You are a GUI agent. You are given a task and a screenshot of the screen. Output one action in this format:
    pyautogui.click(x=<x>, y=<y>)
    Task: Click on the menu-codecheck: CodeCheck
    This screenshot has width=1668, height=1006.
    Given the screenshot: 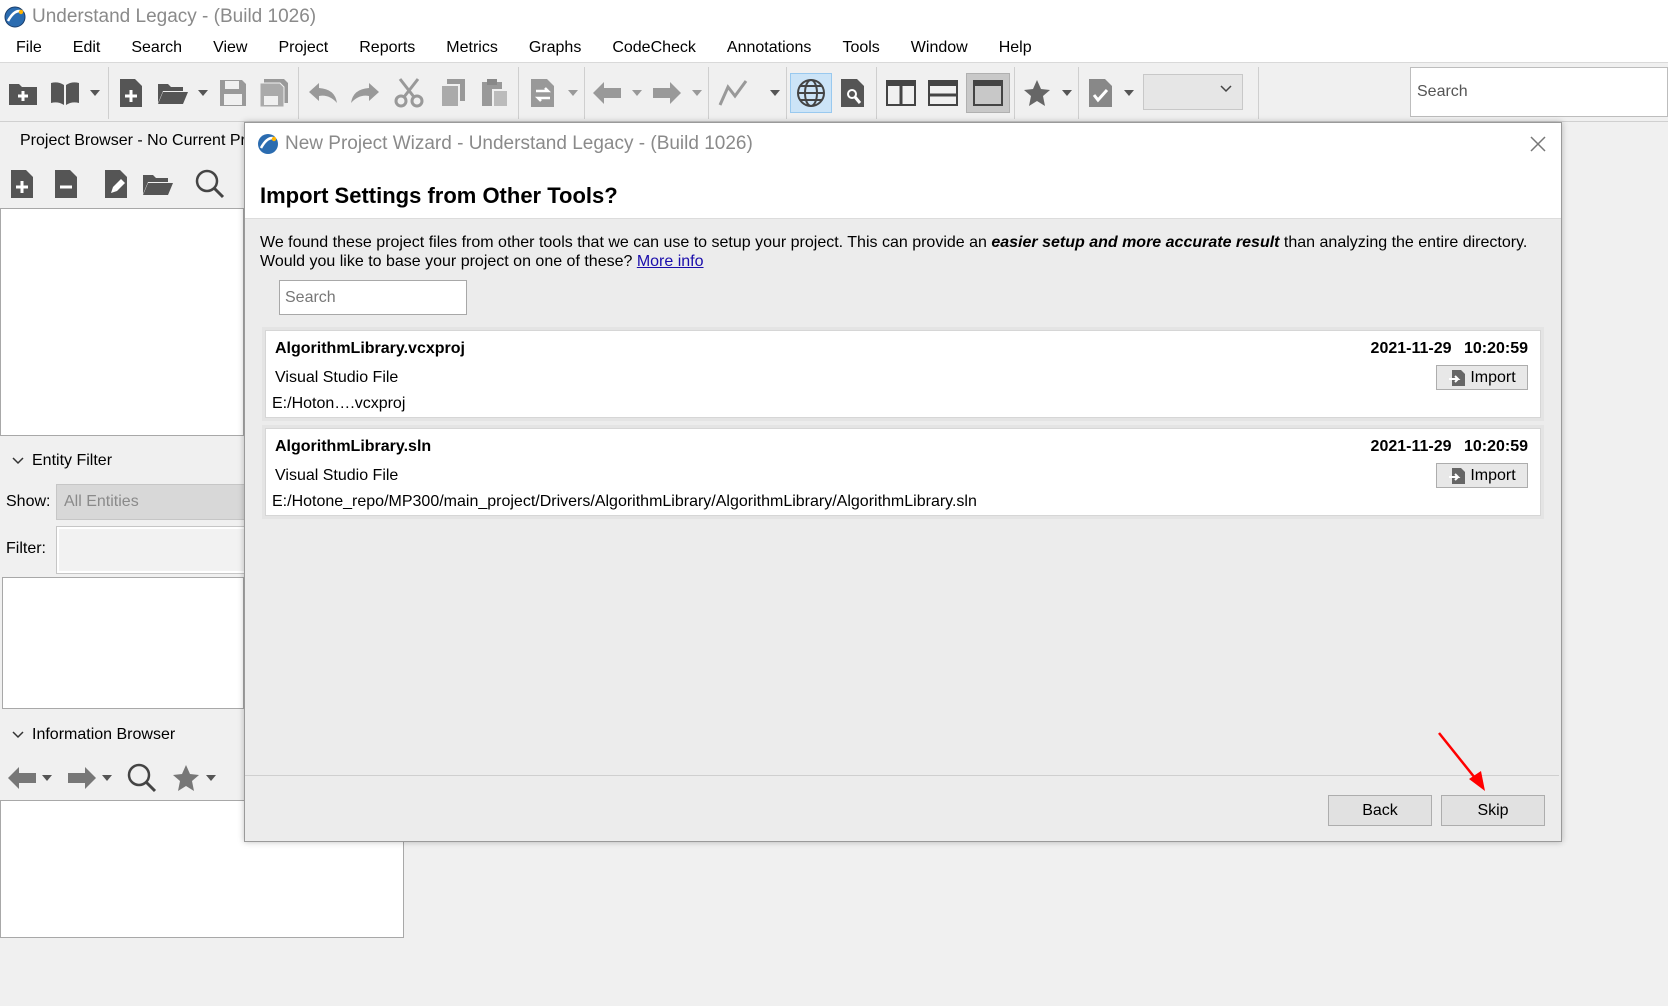 What is the action you would take?
    pyautogui.click(x=653, y=48)
    